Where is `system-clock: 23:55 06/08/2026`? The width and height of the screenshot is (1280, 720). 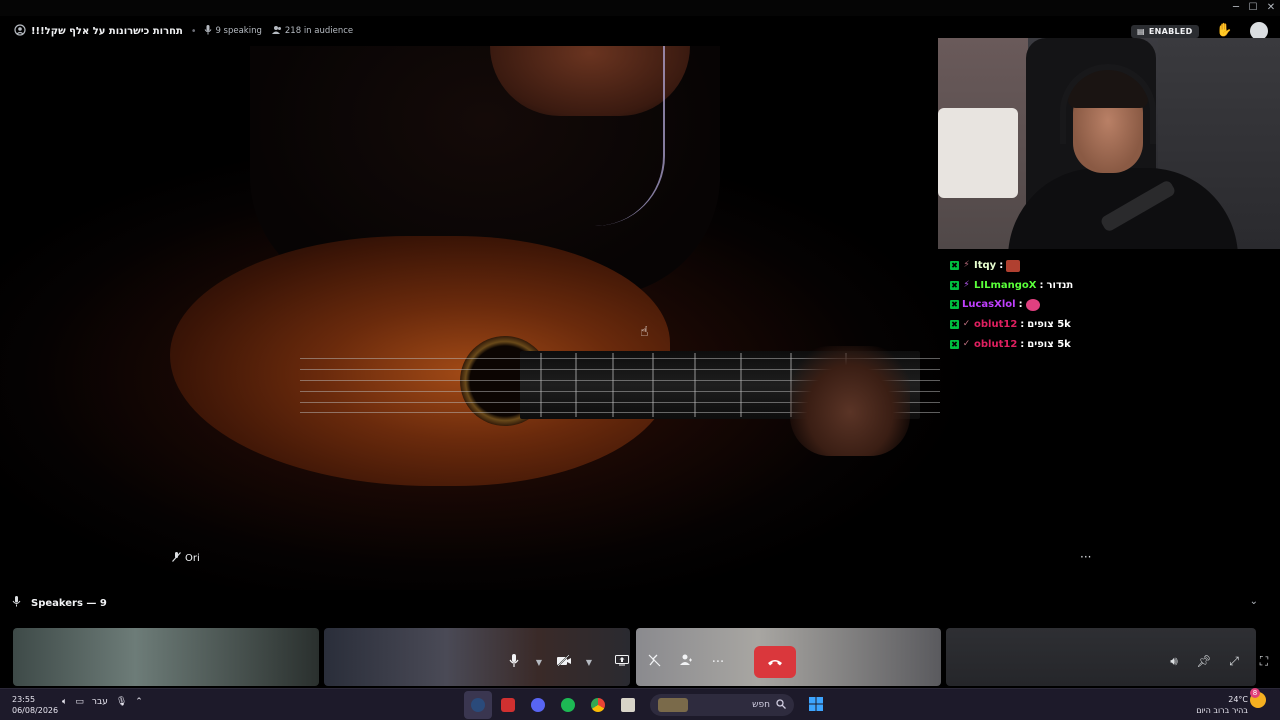
system-clock: 23:55 06/08/2026 is located at coordinates (35, 705).